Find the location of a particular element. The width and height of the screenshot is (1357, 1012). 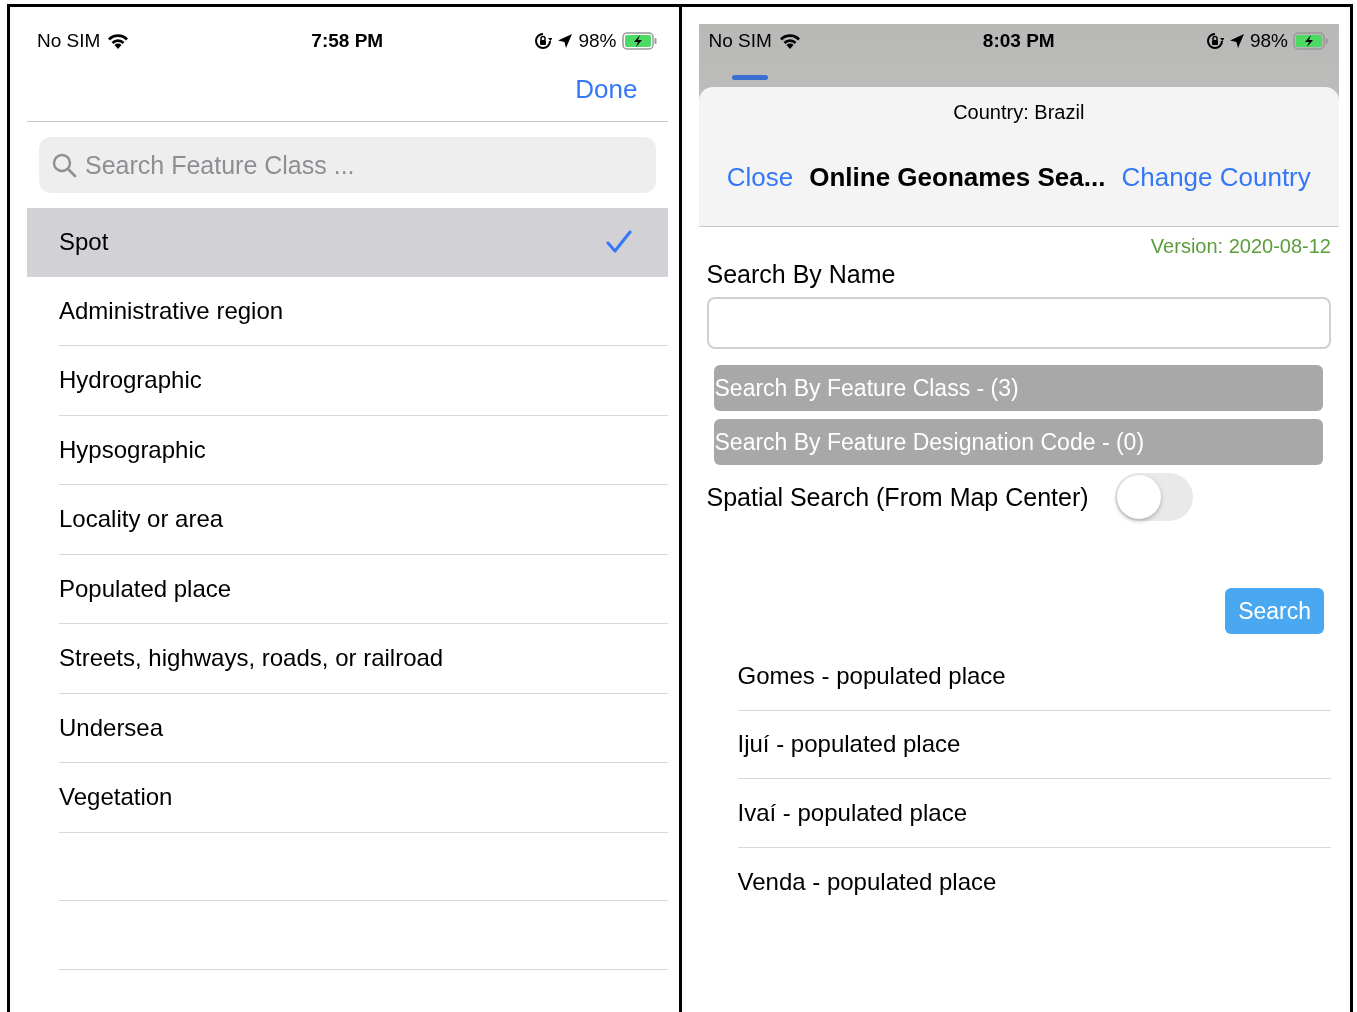

search-icon is located at coordinates (64, 165).